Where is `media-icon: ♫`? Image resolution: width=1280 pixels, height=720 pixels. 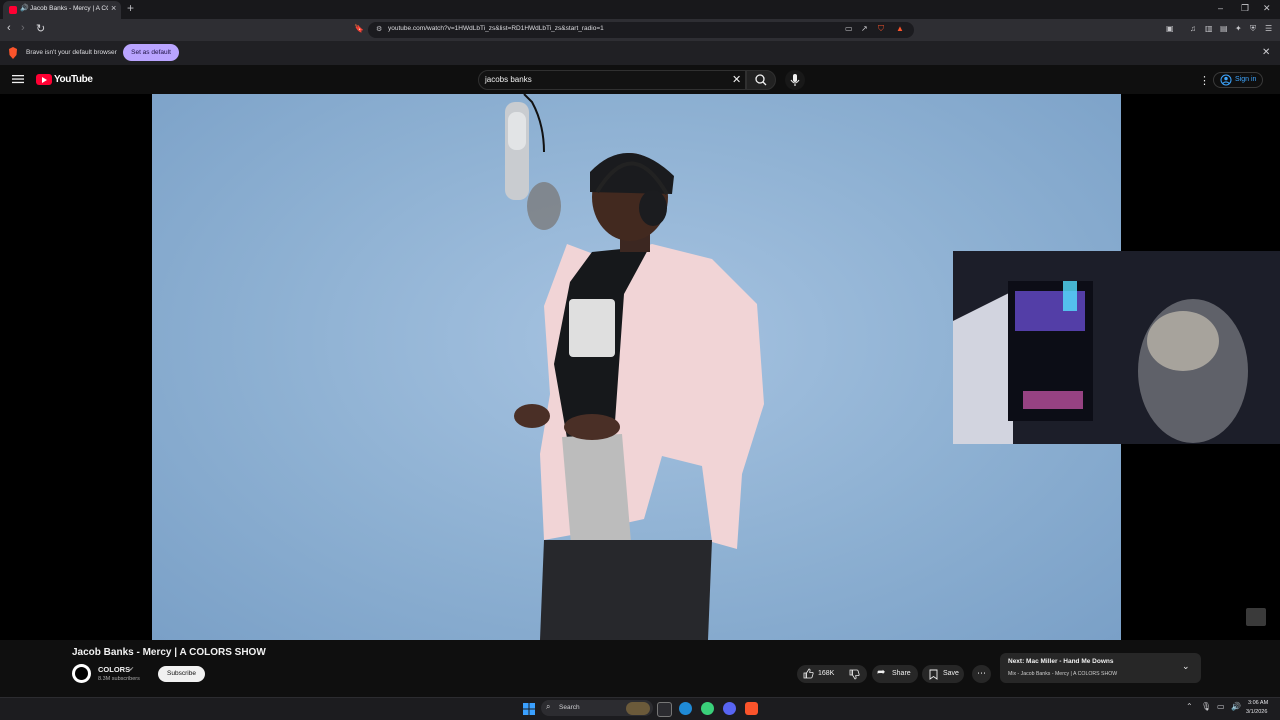
media-icon: ♫ is located at coordinates (1193, 28).